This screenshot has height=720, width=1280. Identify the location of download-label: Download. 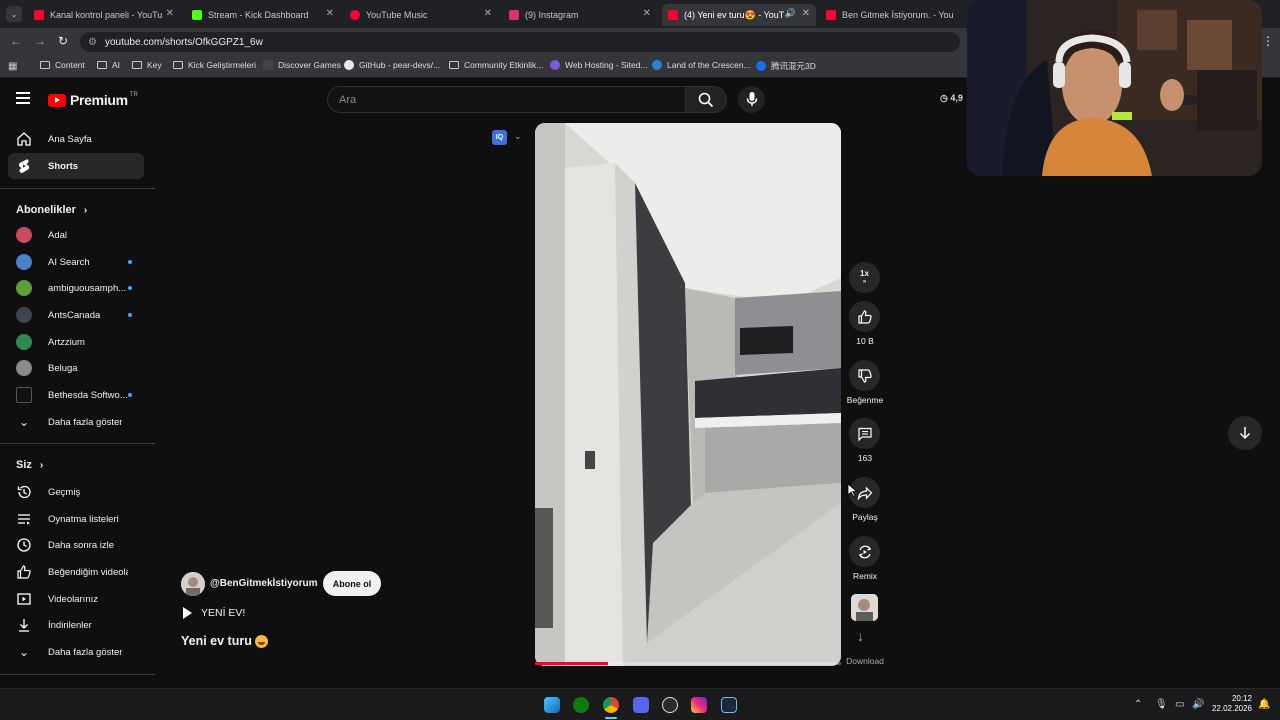
(865, 661).